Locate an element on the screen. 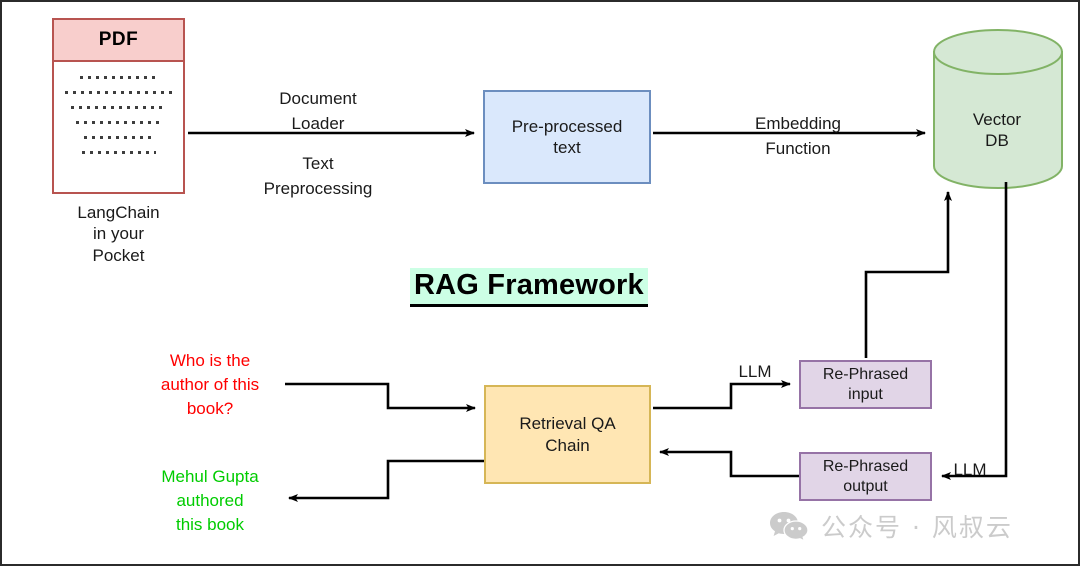 This screenshot has height=566, width=1080. edge-rephrased-output-to-qa-chain is located at coordinates (729, 463).